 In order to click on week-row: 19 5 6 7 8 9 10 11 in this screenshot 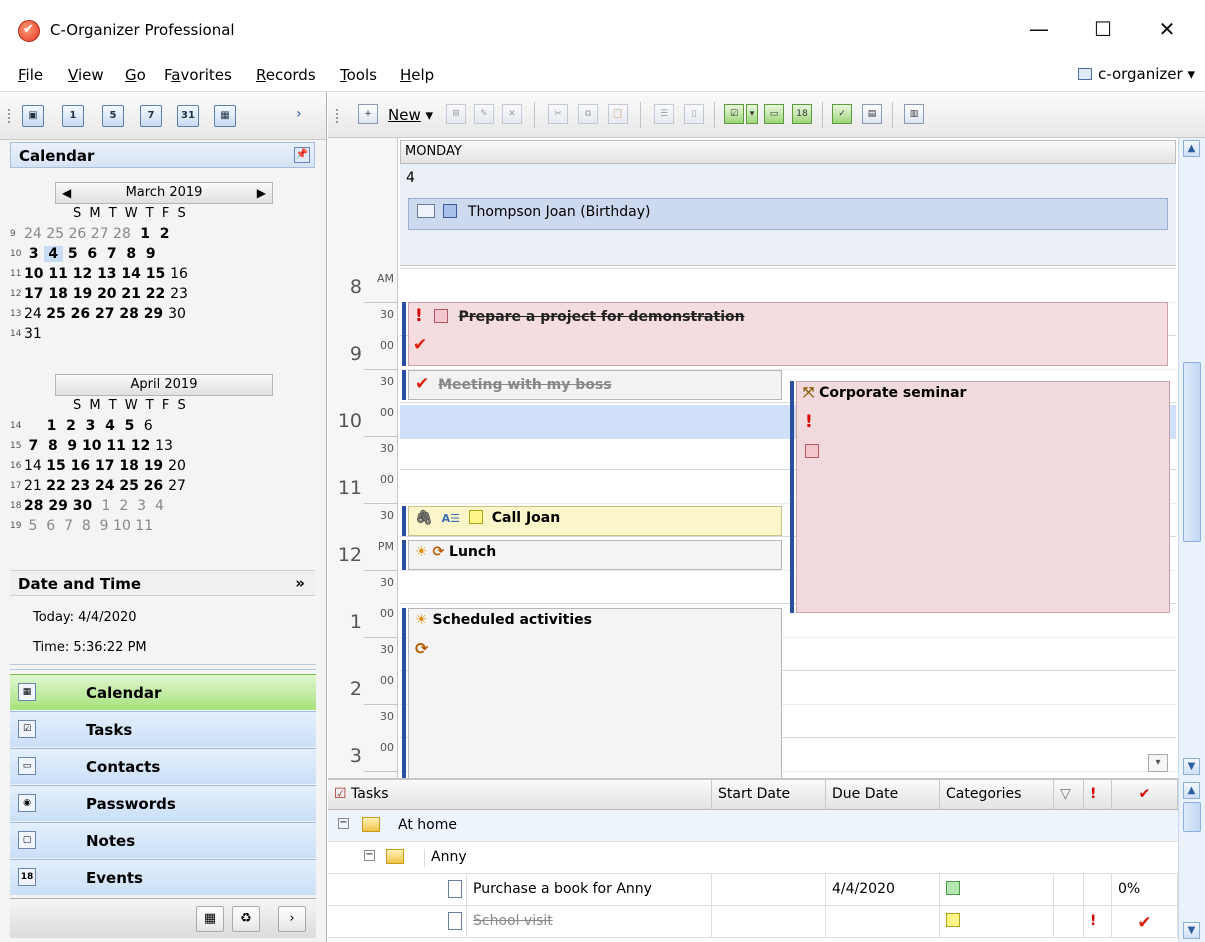, I will do `click(81, 526)`.